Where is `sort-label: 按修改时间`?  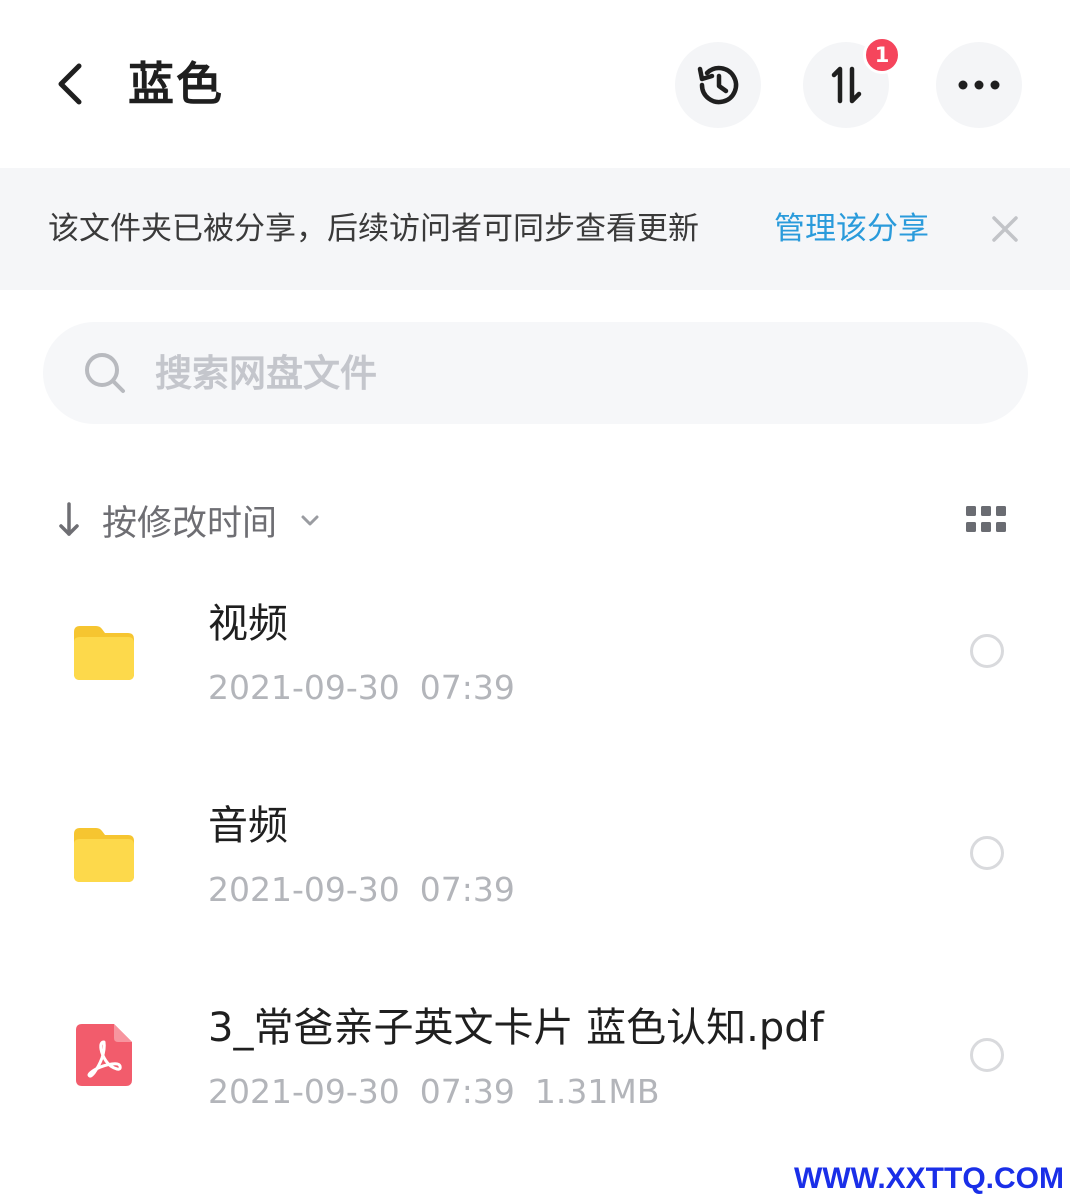
sort-label: 按修改时间 is located at coordinates (190, 523).